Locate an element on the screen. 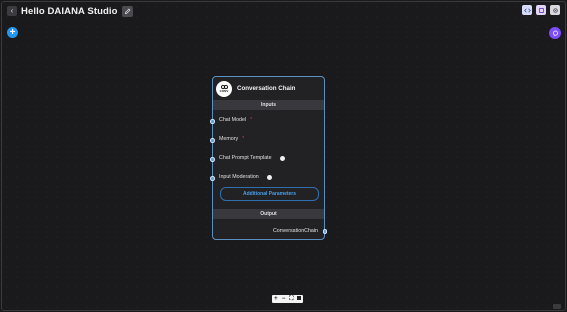 This screenshot has width=567, height=312. param-label: Chat Model is located at coordinates (233, 120).